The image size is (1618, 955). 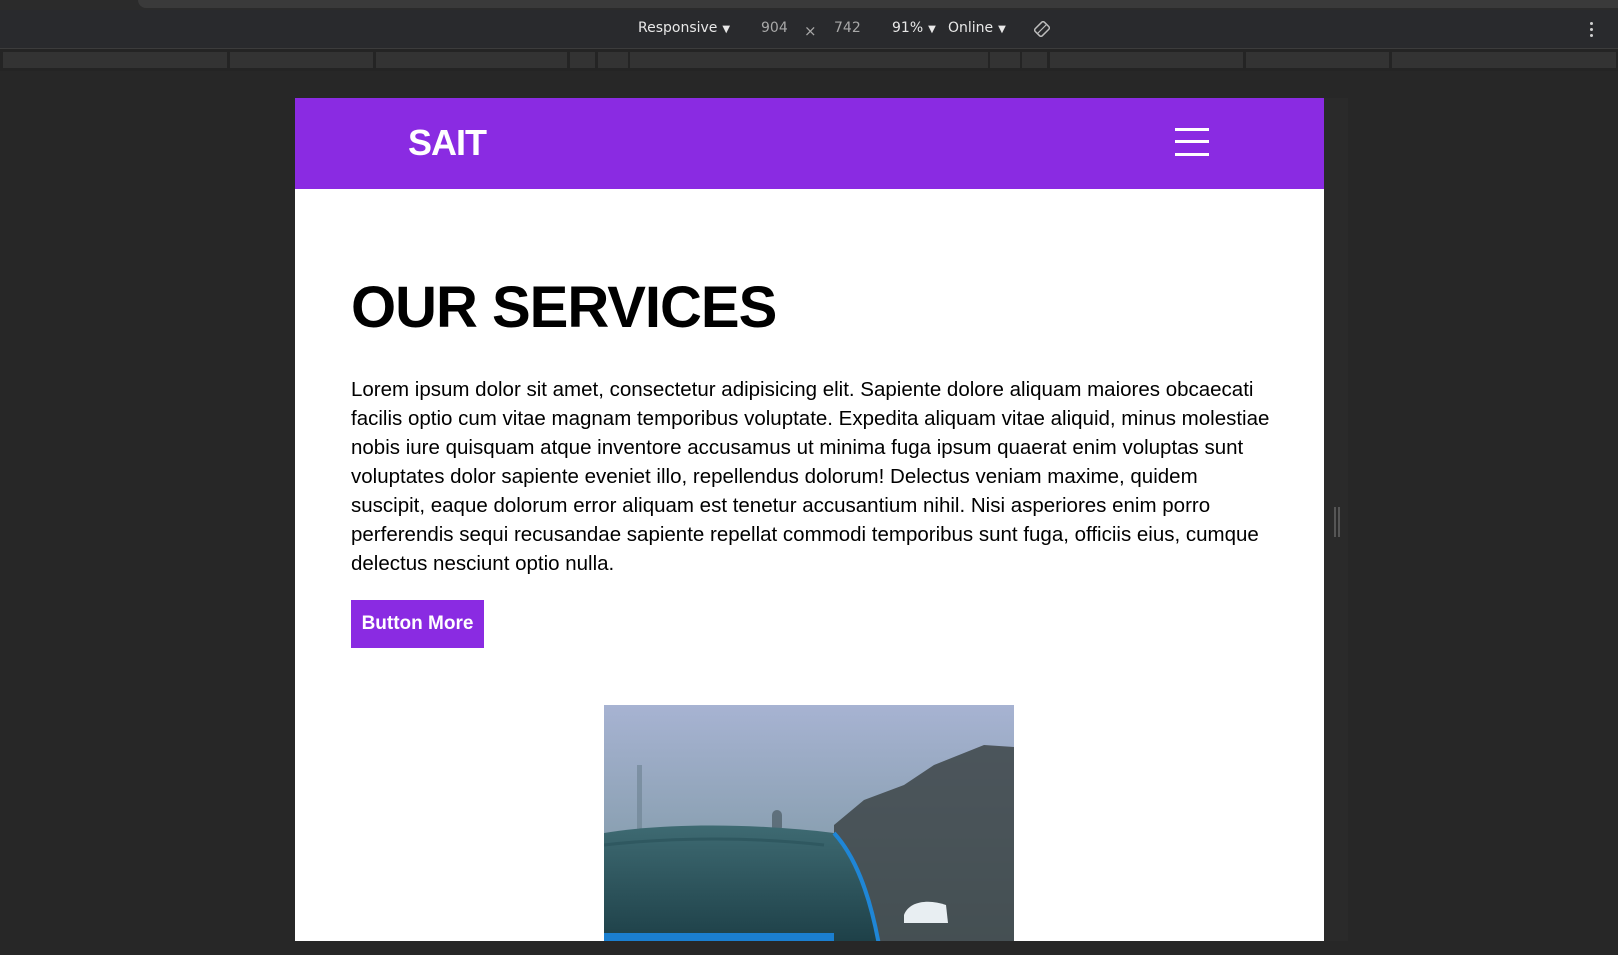 What do you see at coordinates (1337, 522) in the screenshot?
I see `resize-handle-icon` at bounding box center [1337, 522].